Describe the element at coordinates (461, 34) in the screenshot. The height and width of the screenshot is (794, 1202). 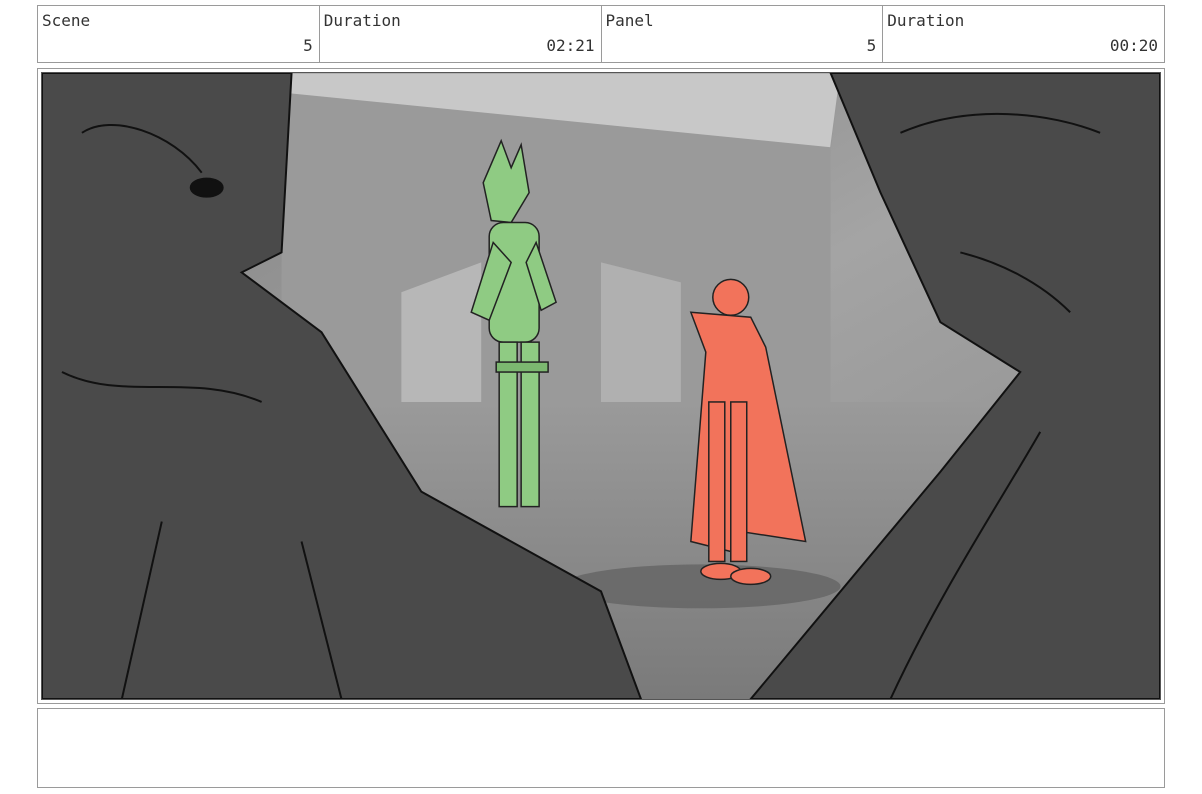
I see `scene-duration-cell: Duration 02:21` at that location.